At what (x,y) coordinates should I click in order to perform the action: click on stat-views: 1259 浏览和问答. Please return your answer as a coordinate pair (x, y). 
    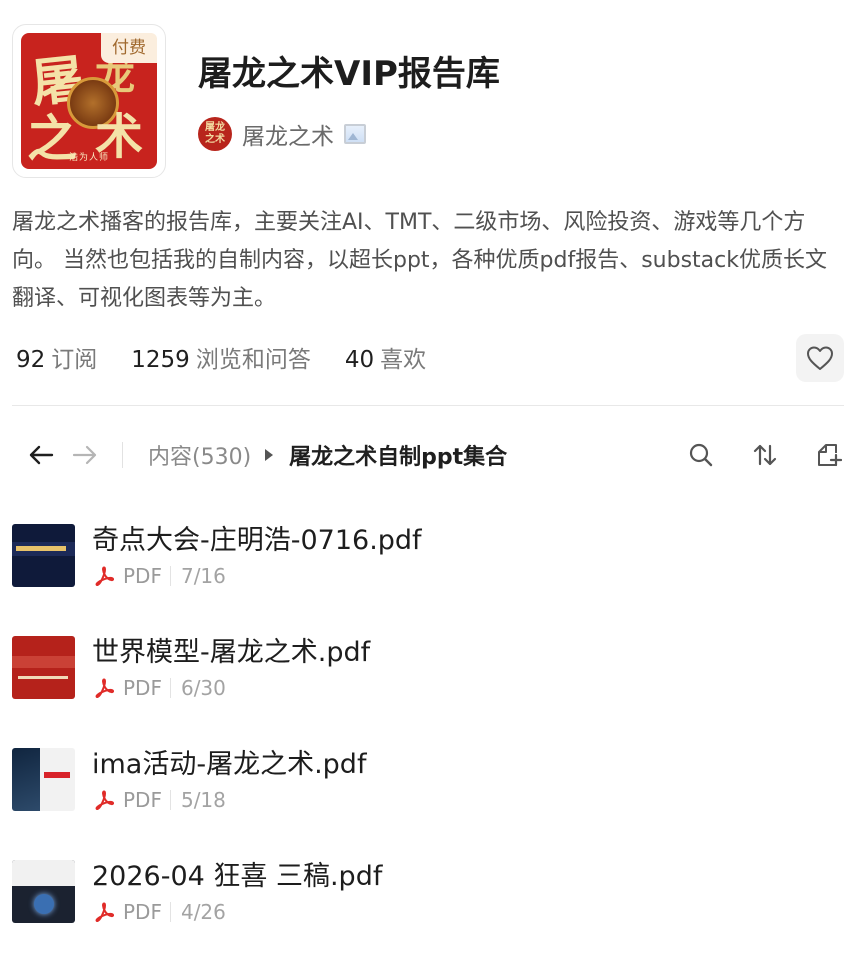
    Looking at the image, I should click on (221, 357).